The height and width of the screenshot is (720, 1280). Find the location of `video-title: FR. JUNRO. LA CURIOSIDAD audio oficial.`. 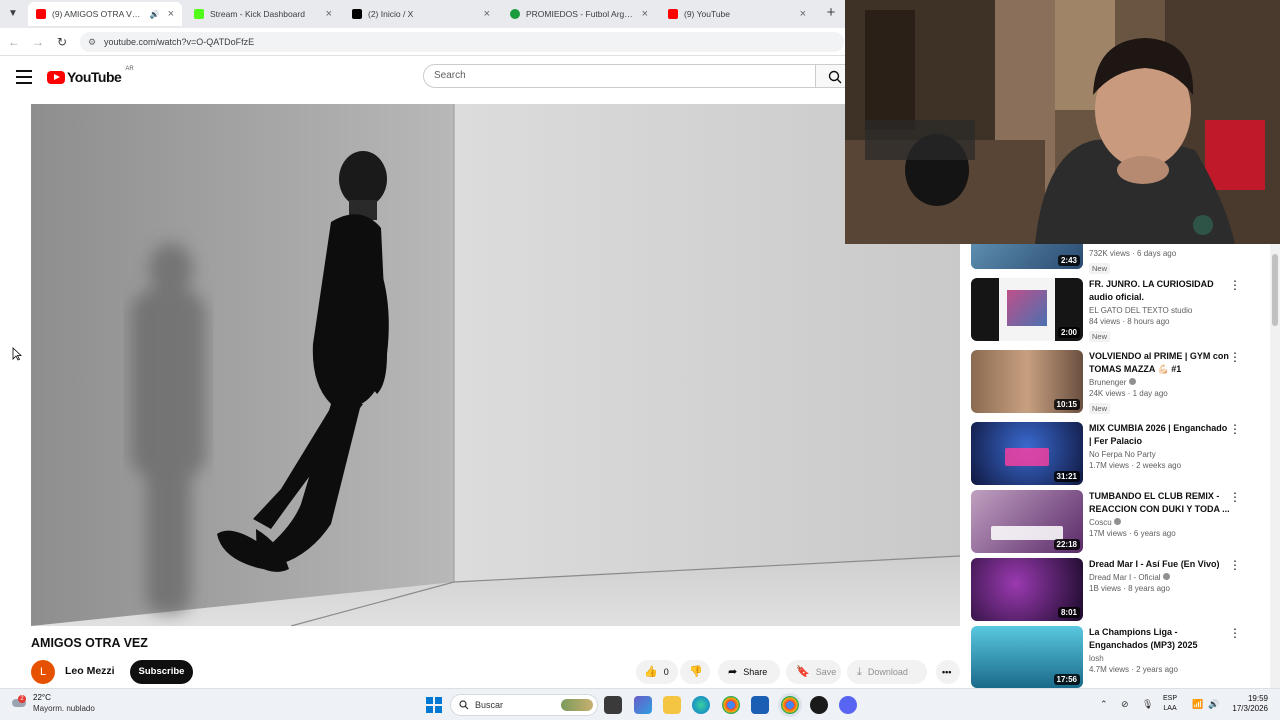

video-title: FR. JUNRO. LA CURIOSIDAD audio oficial. is located at coordinates (1160, 291).